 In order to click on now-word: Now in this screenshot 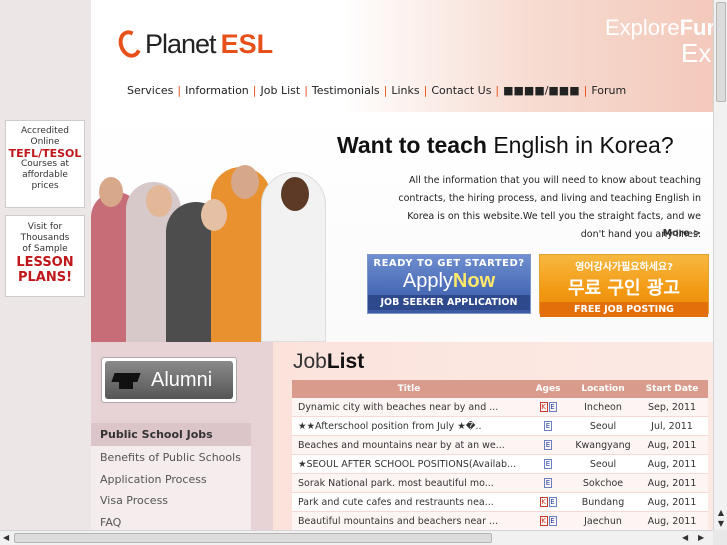, I will do `click(474, 281)`.